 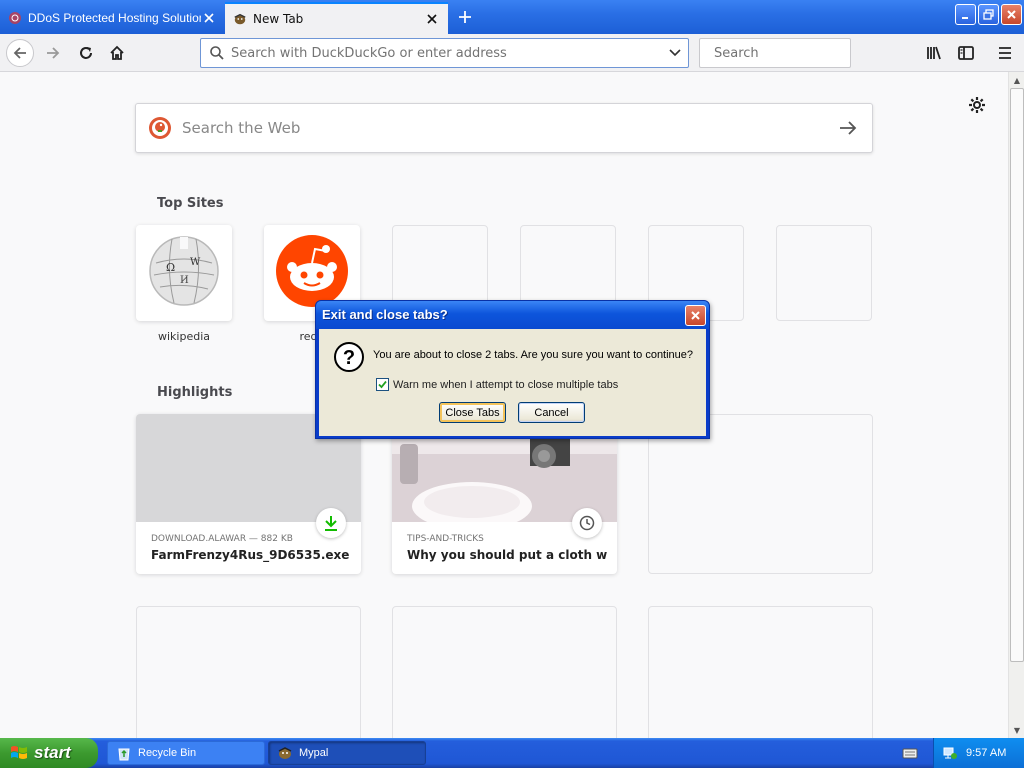 What do you see at coordinates (1017, 375) in the screenshot?
I see `scrollbar-thumb` at bounding box center [1017, 375].